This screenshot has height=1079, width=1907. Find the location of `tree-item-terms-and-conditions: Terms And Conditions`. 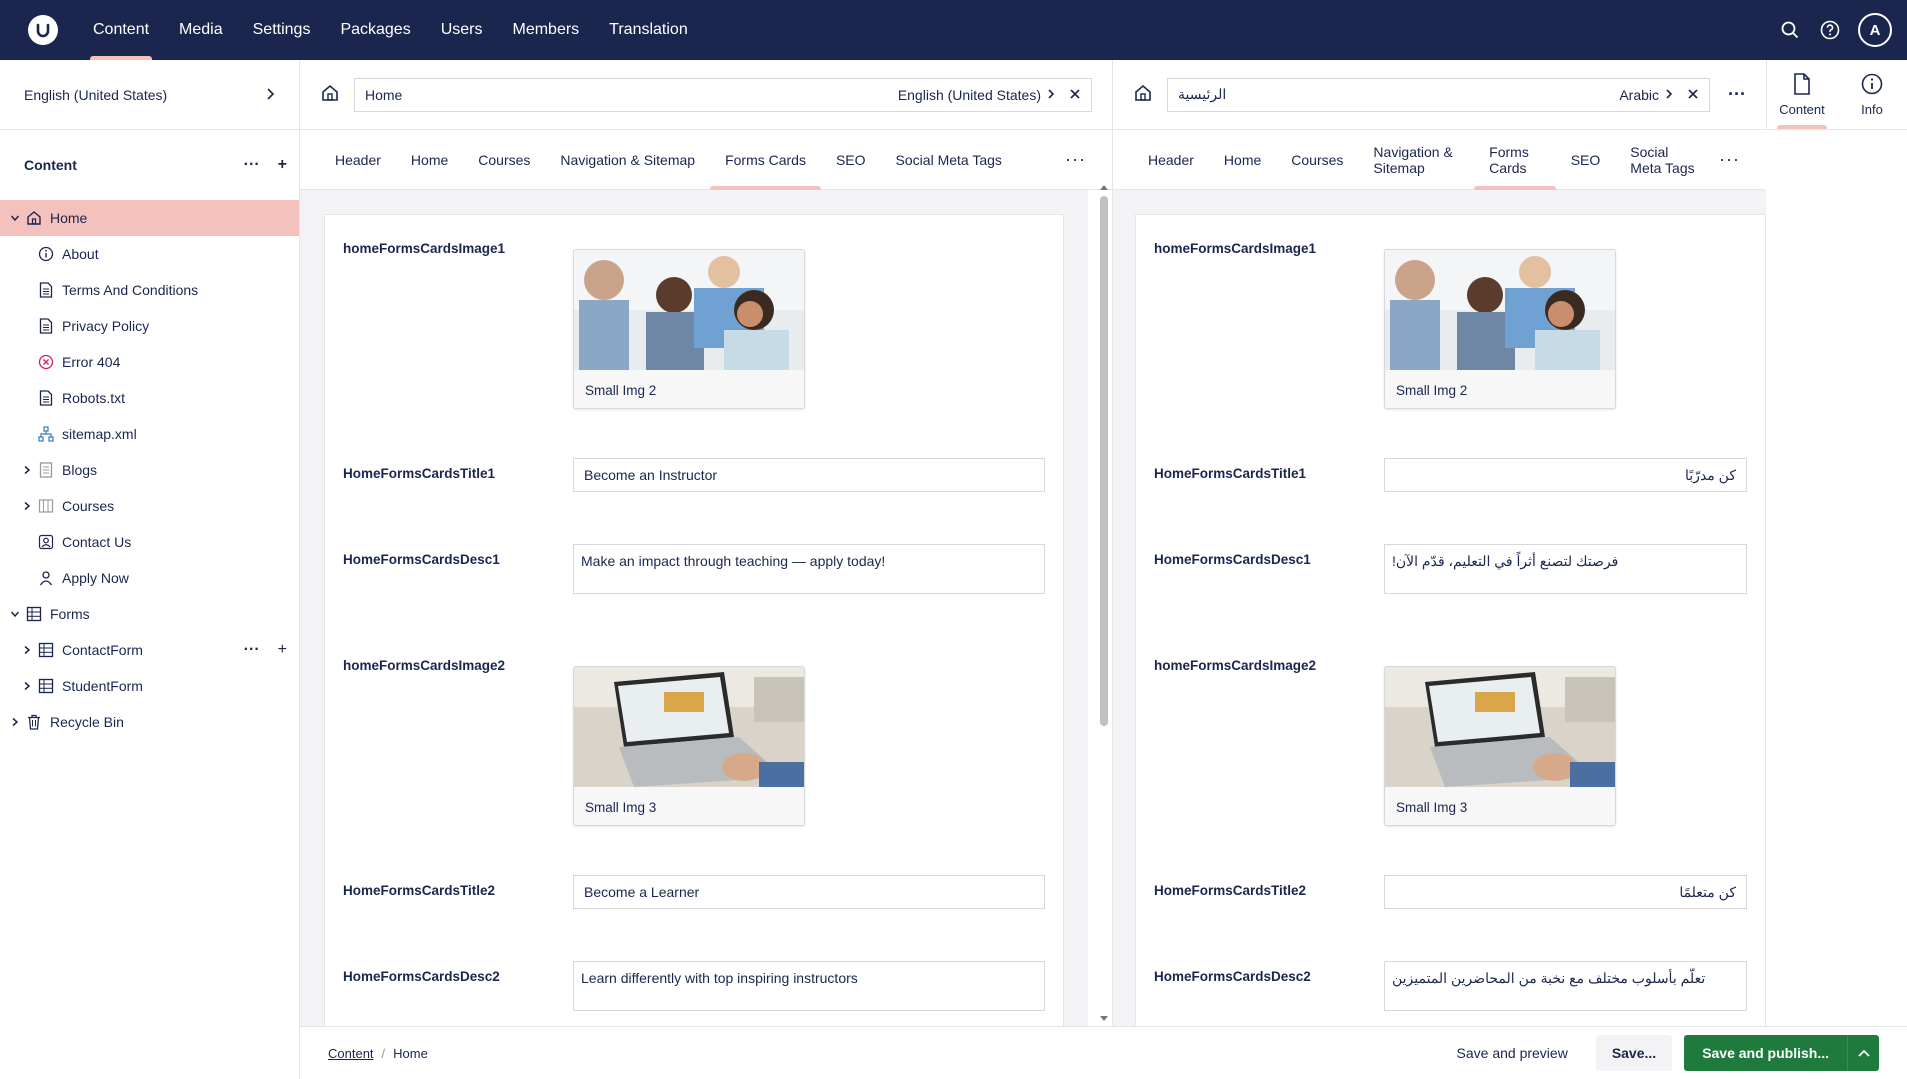

tree-item-terms-and-conditions: Terms And Conditions is located at coordinates (149, 290).